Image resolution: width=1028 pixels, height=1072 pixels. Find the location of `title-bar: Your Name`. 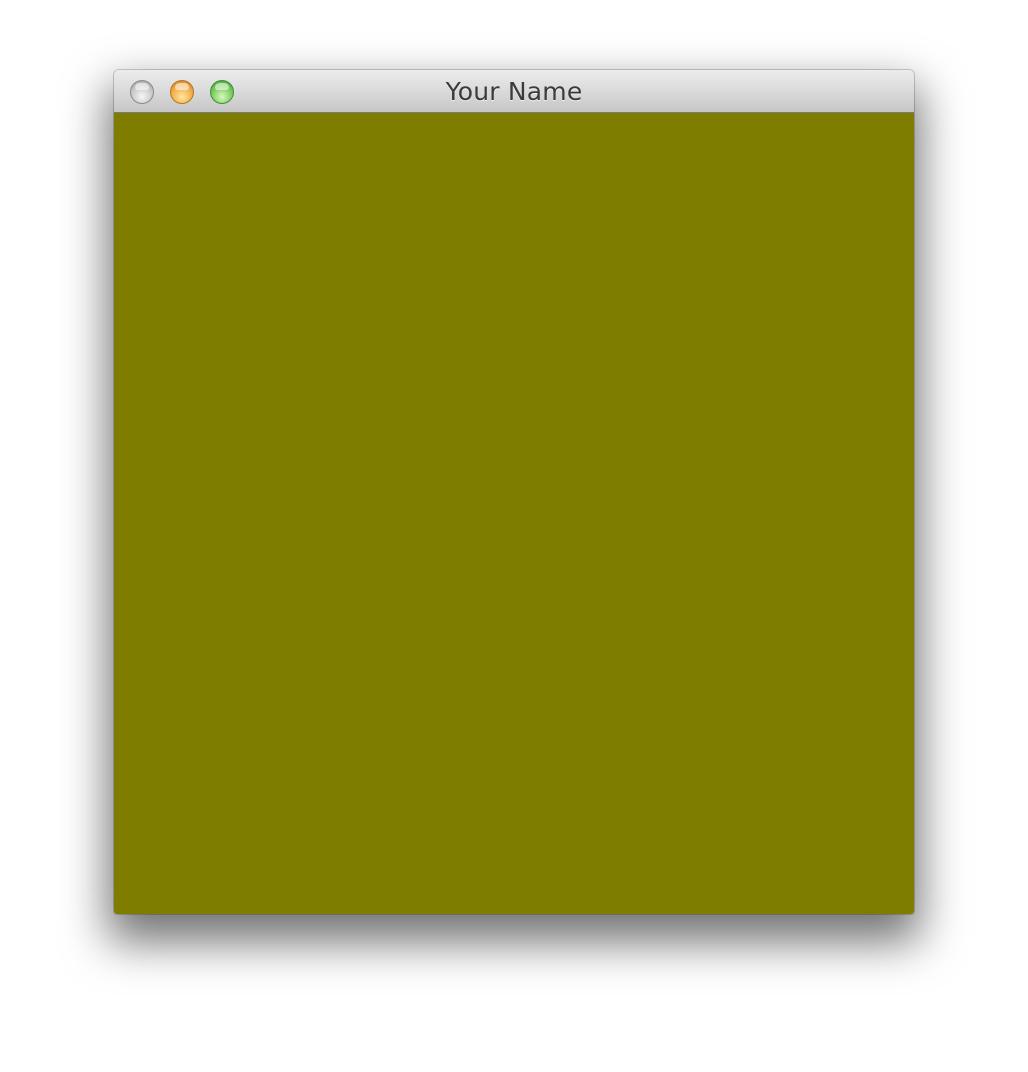

title-bar: Your Name is located at coordinates (514, 91).